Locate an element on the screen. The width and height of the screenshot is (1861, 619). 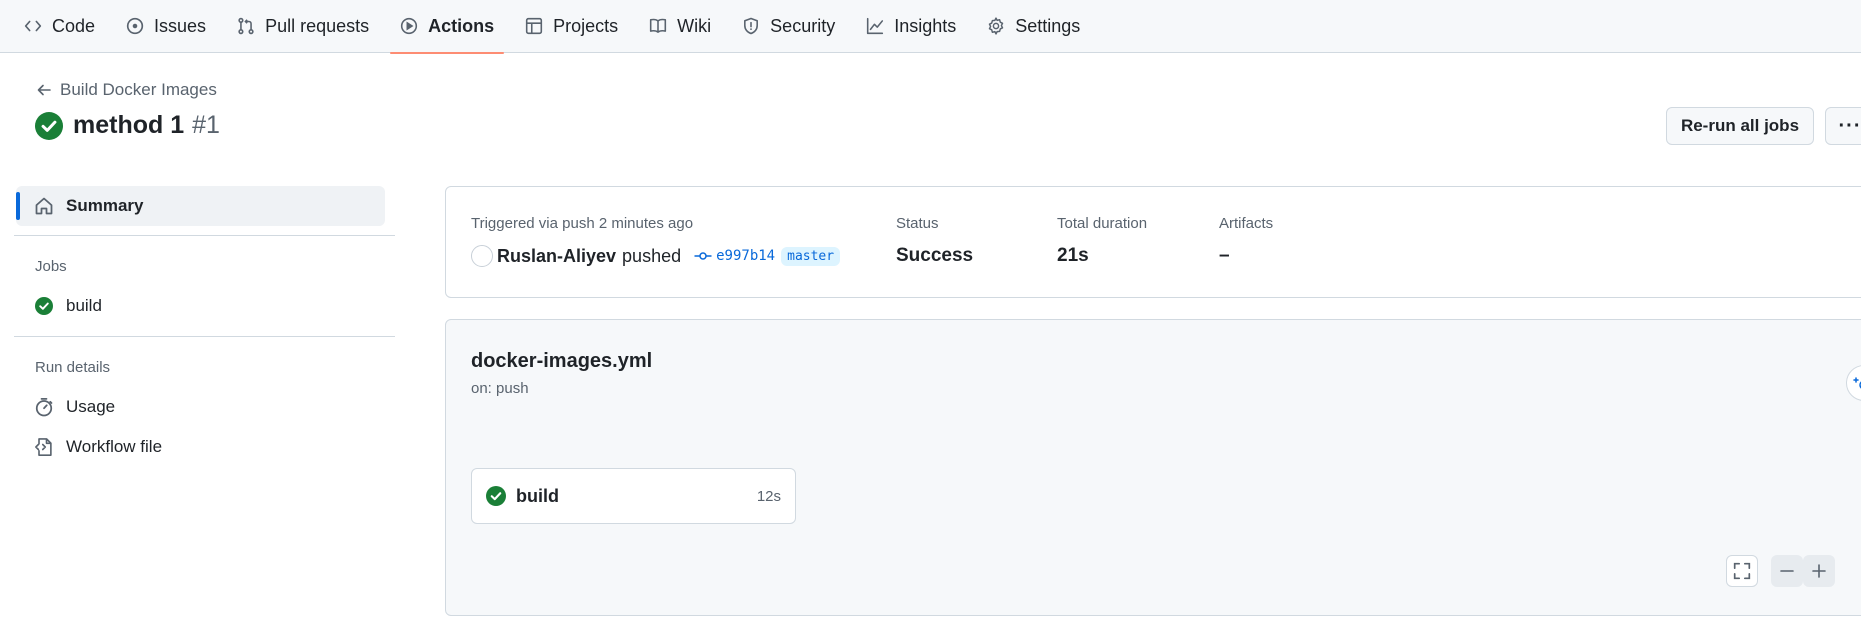
play-icon is located at coordinates (409, 26).